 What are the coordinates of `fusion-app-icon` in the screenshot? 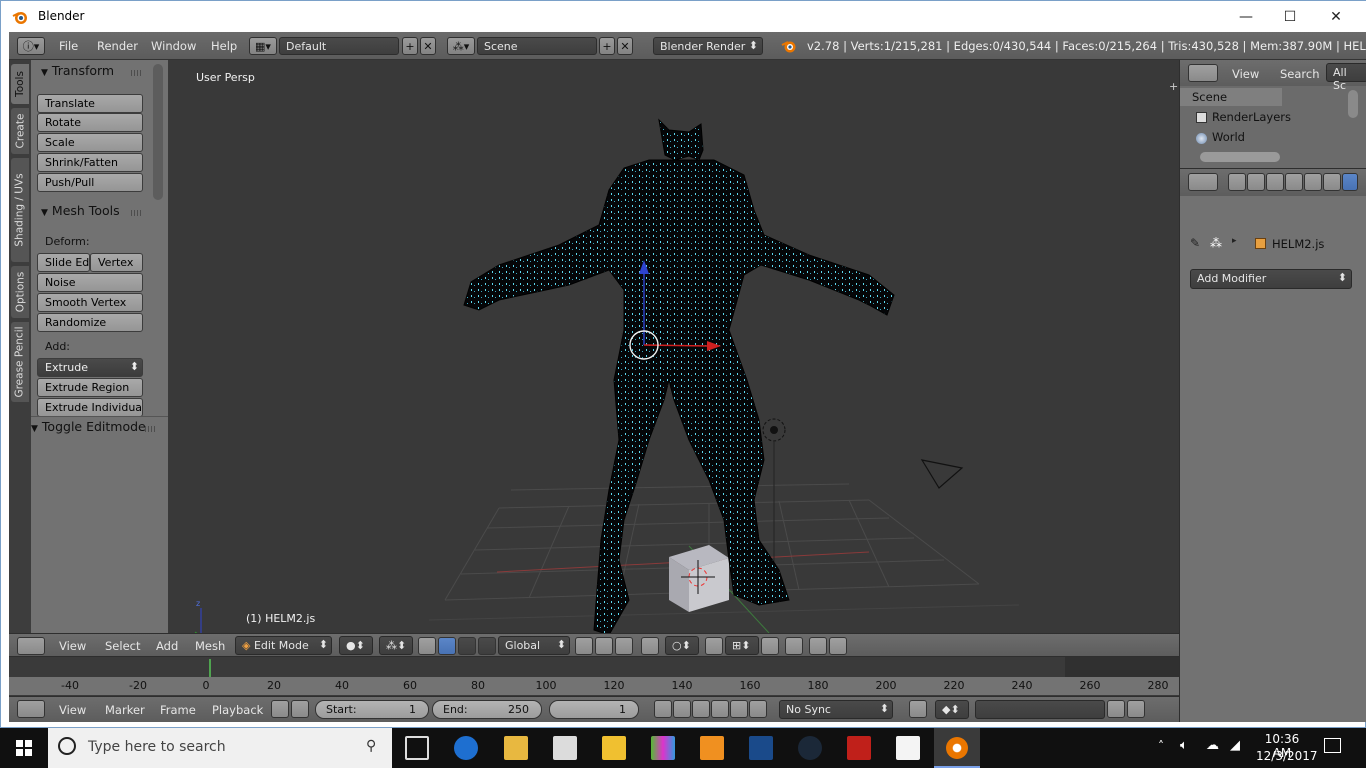 It's located at (614, 748).